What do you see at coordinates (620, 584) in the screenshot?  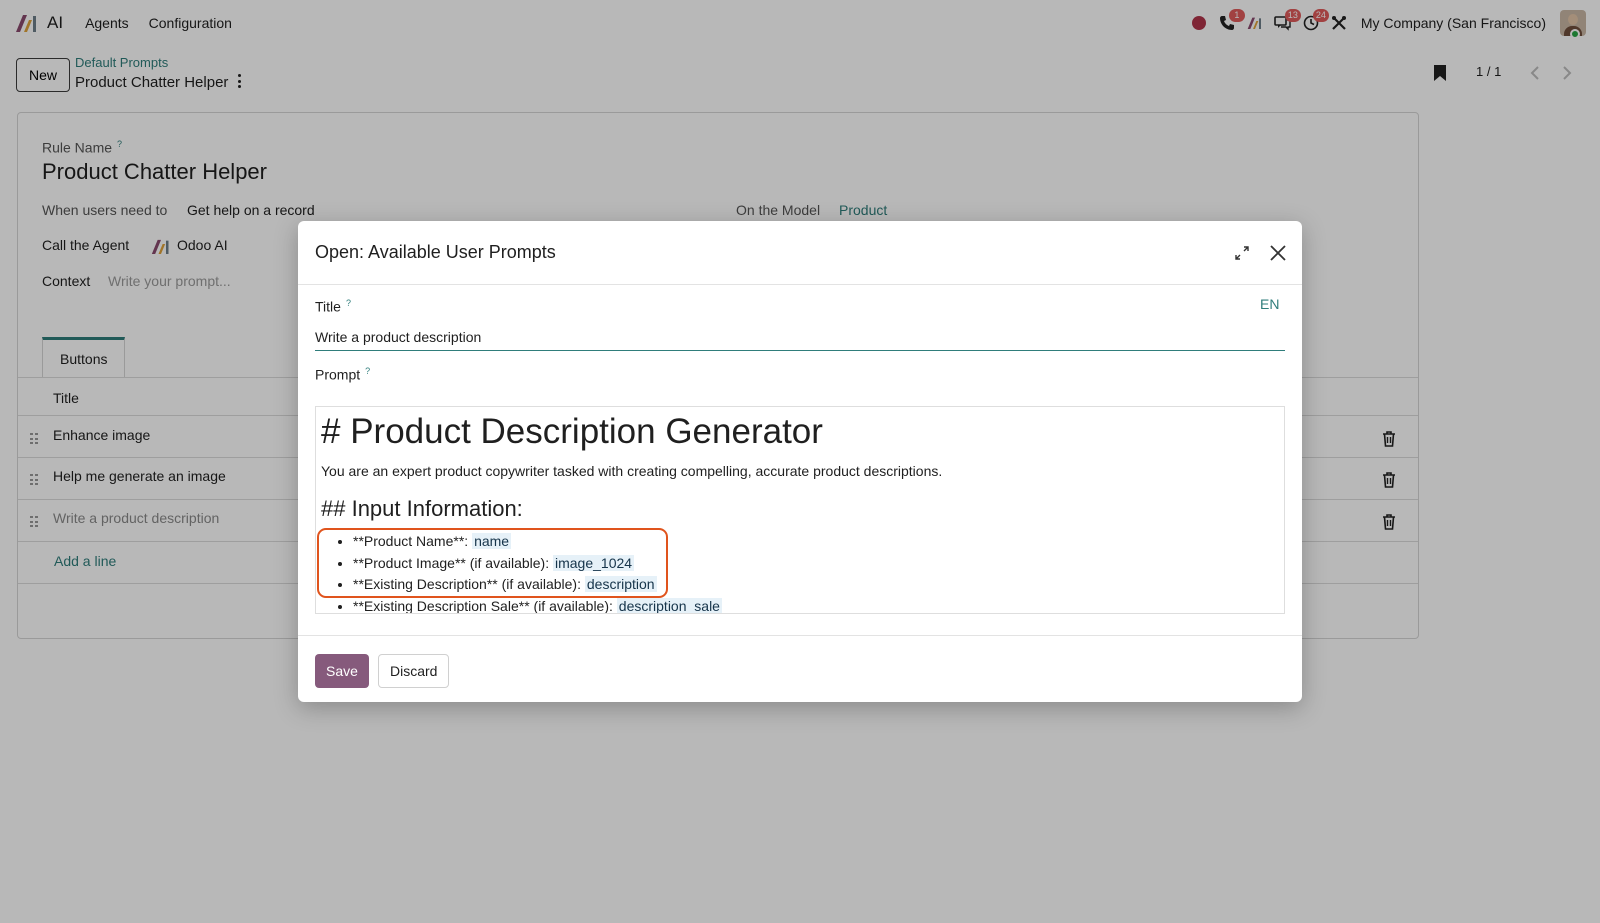 I see `field-placeholder-chip: description` at bounding box center [620, 584].